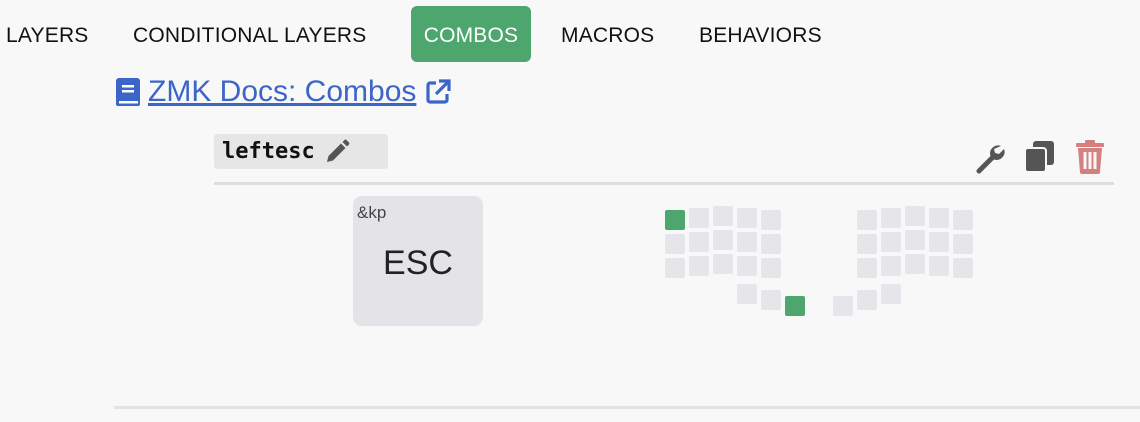  I want to click on combo-header-divider, so click(664, 183).